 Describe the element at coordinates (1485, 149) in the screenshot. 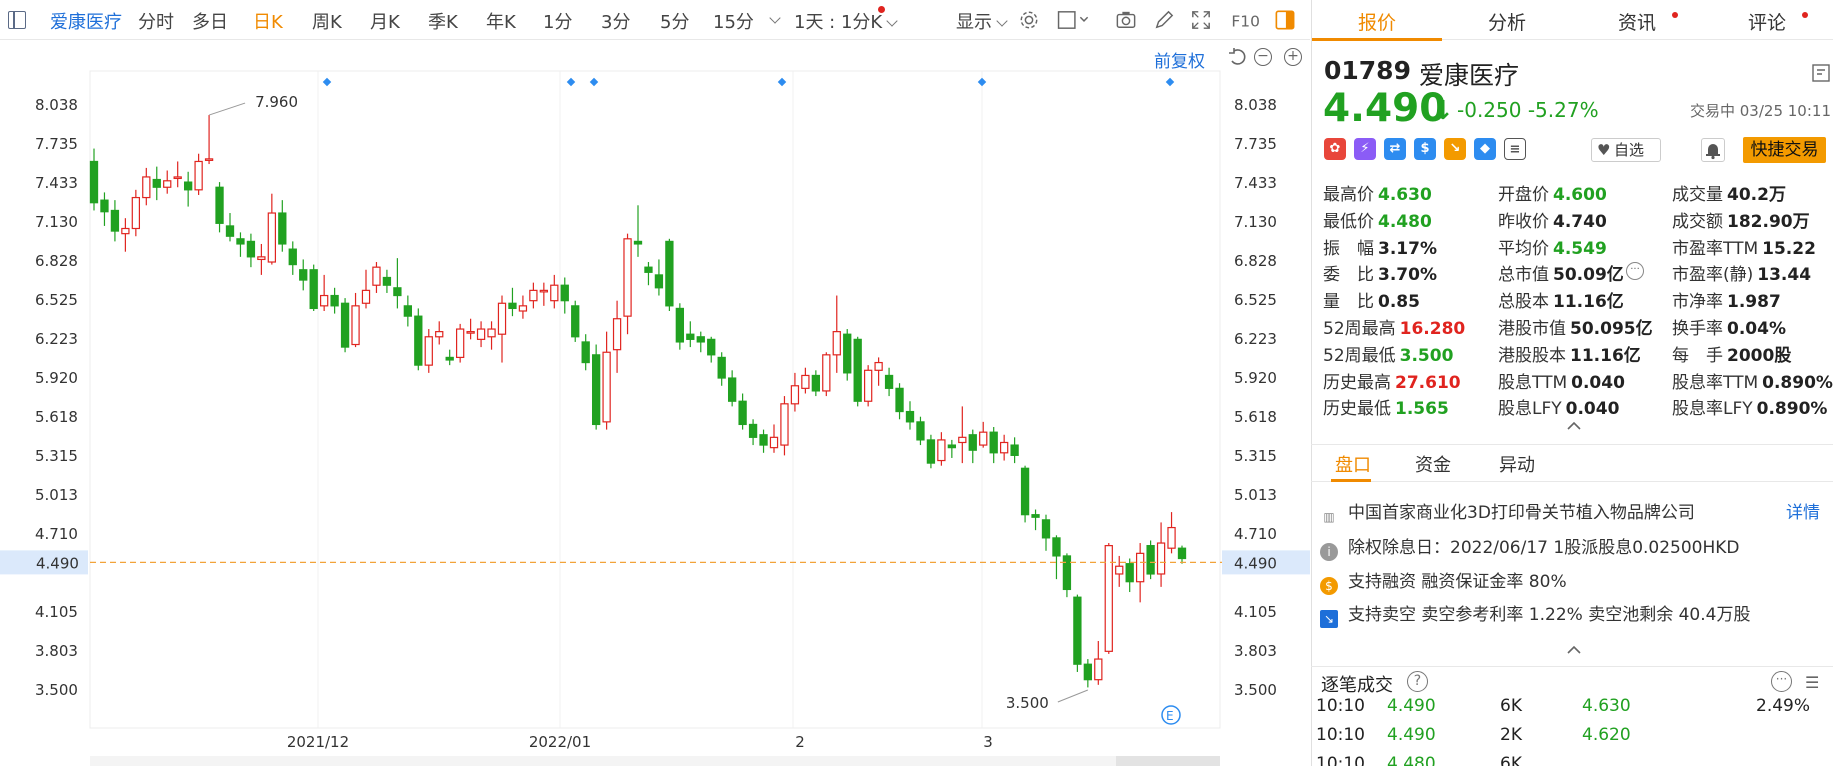

I see `tag-icon: ◆` at that location.